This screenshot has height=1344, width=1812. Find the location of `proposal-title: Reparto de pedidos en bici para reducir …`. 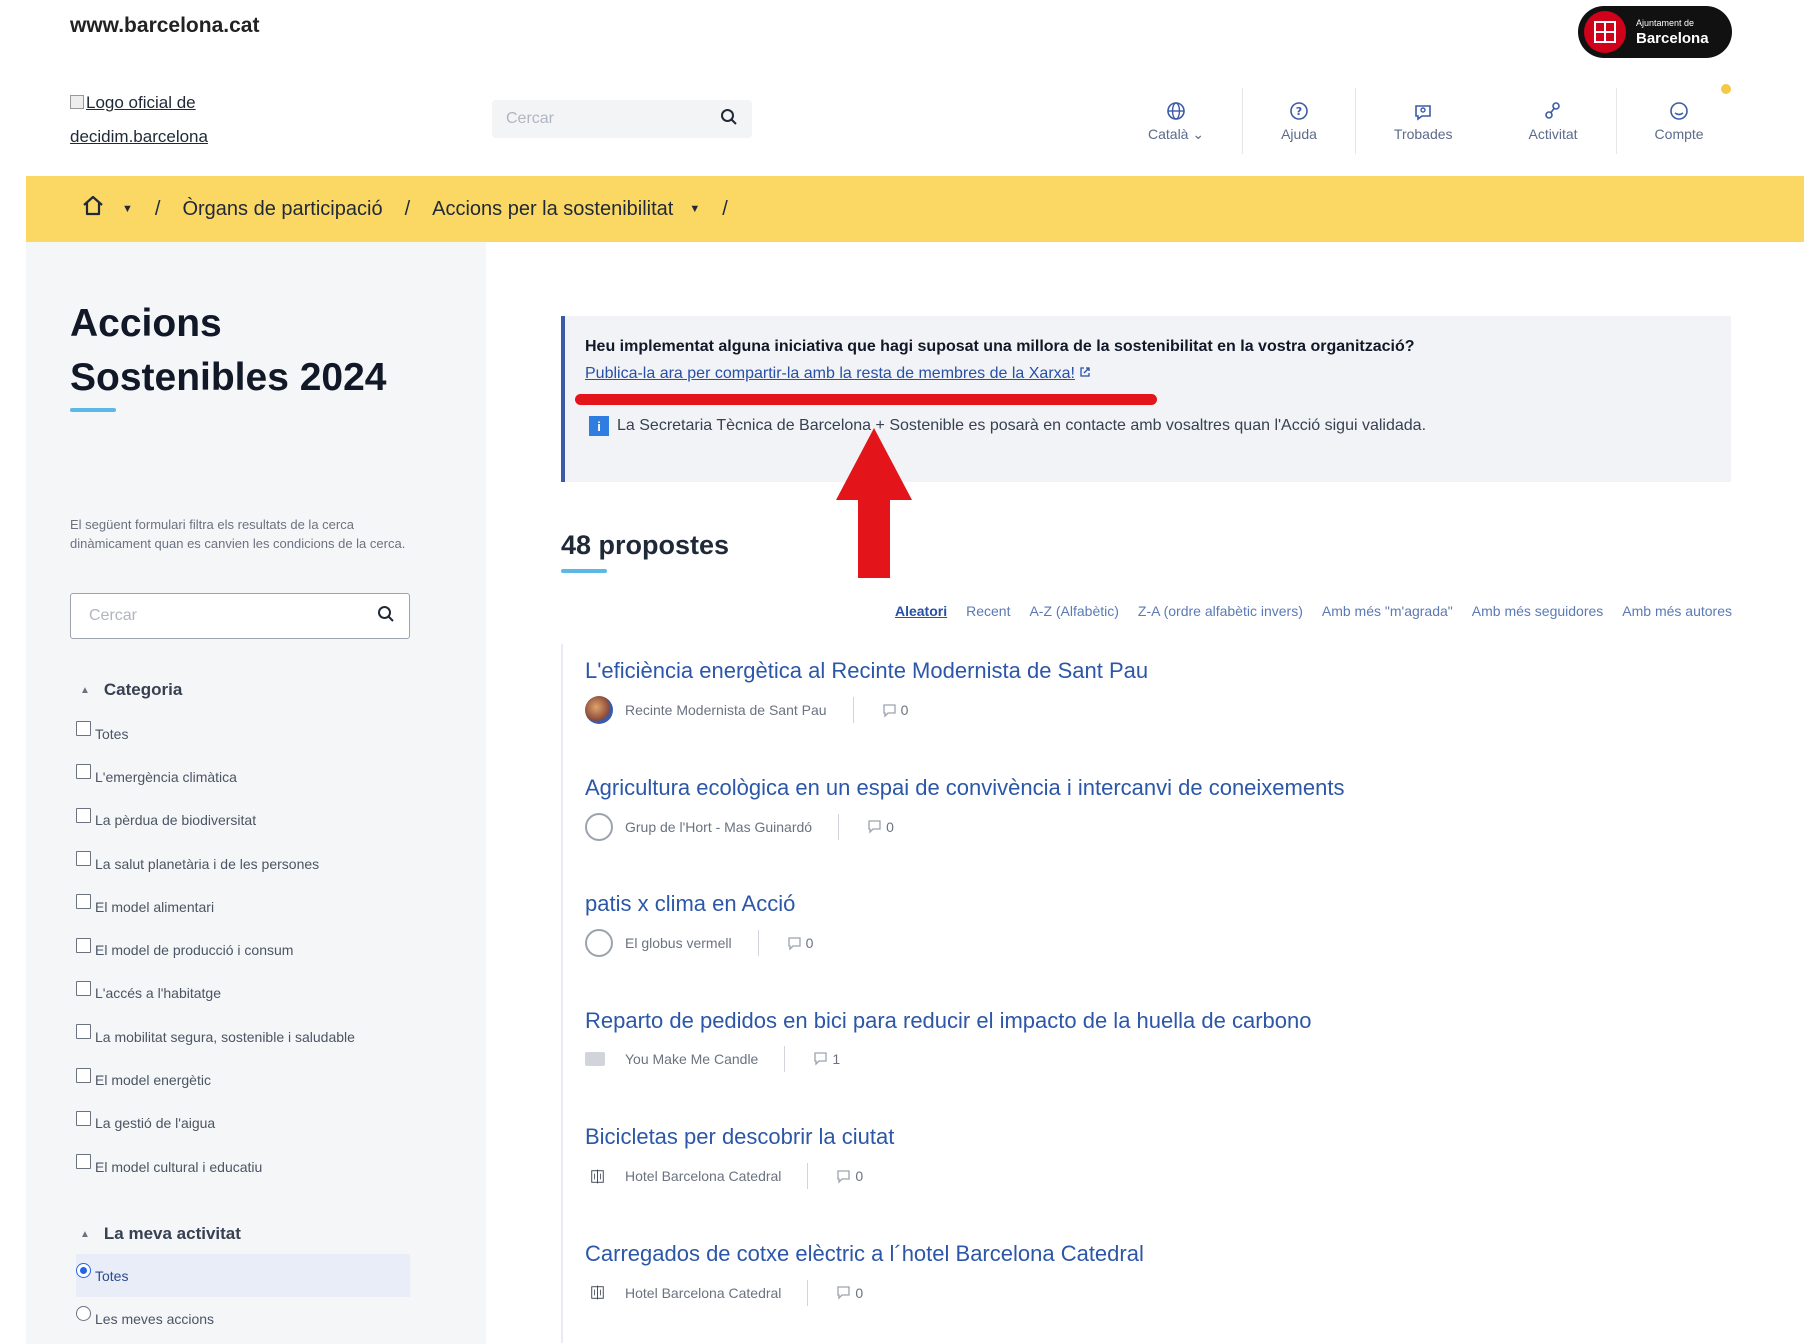

proposal-title: Reparto de pedidos en bici para reducir … is located at coordinates (1158, 1021).